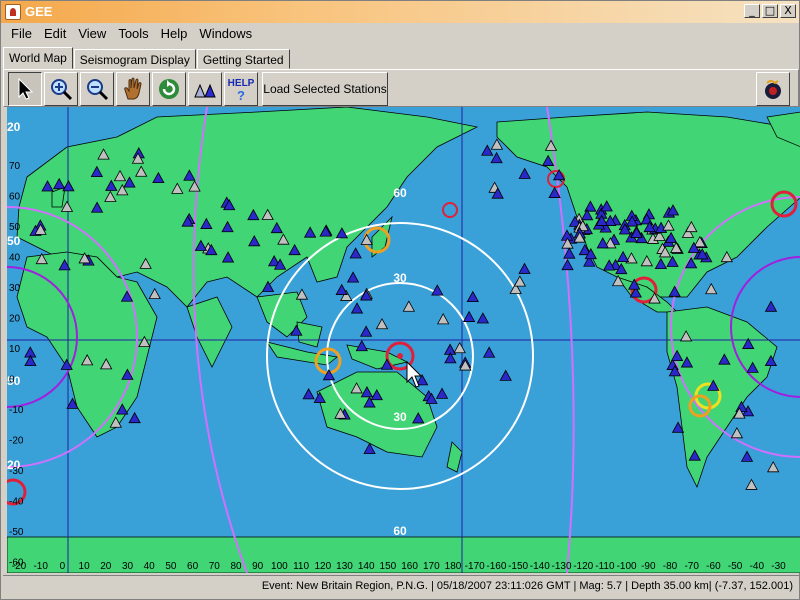 Image resolution: width=800 pixels, height=600 pixels. I want to click on longitude-label: 90, so click(258, 566).